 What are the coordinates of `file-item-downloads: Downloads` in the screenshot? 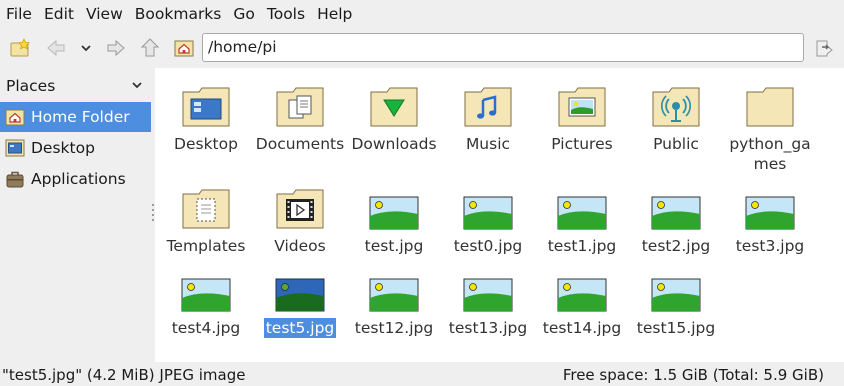 It's located at (394, 116).